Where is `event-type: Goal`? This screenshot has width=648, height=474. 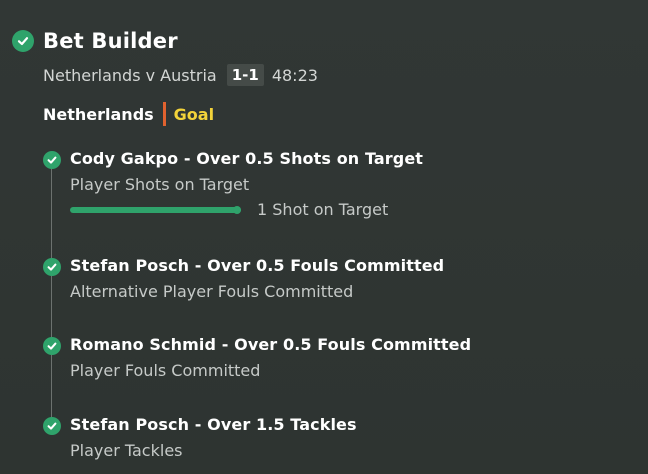 event-type: Goal is located at coordinates (194, 114).